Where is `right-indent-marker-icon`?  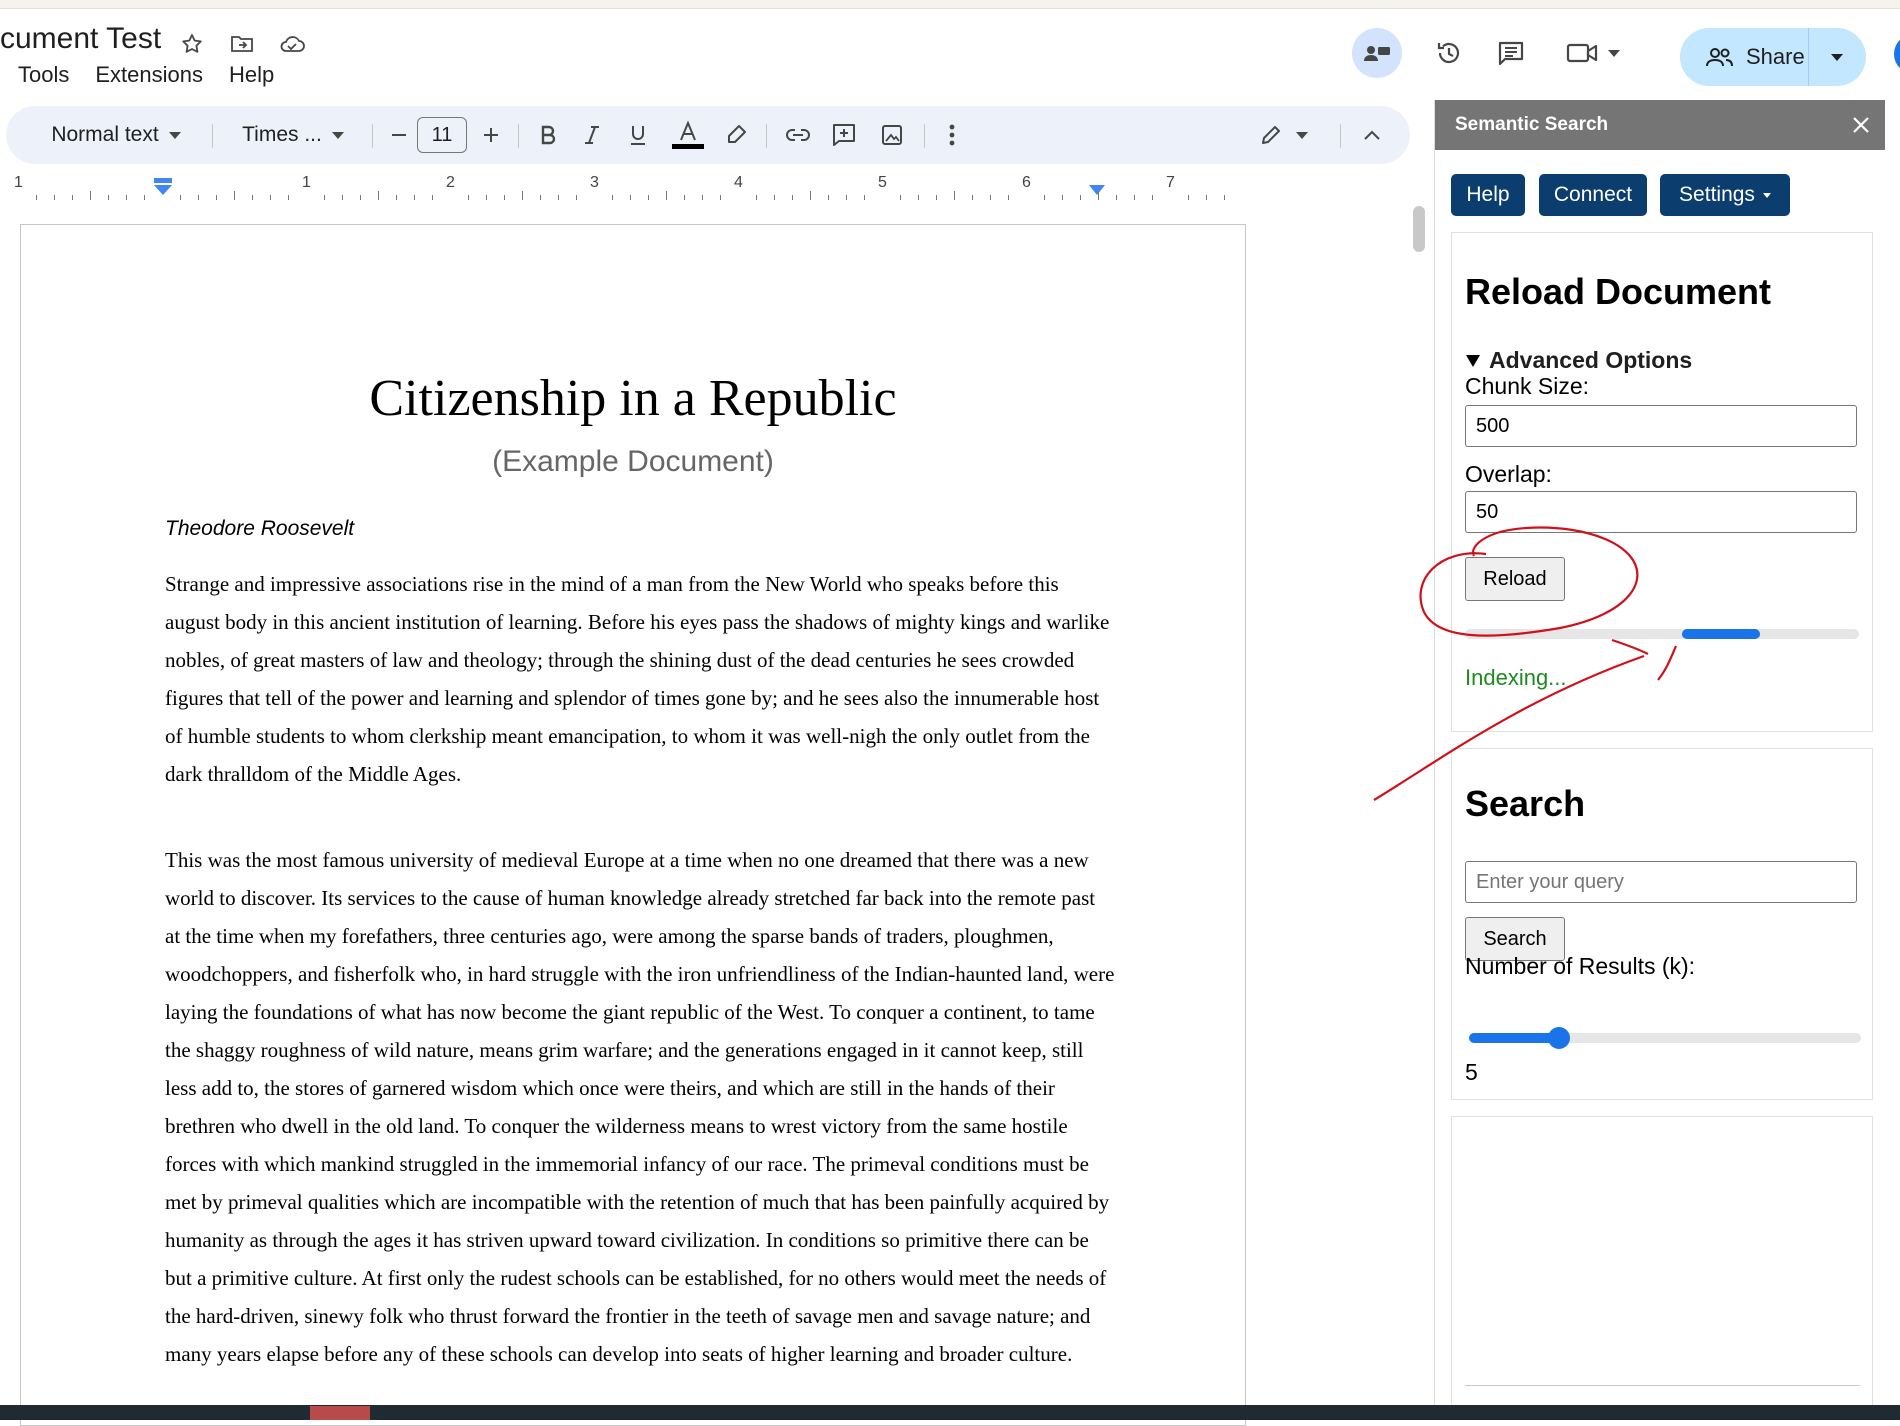 right-indent-marker-icon is located at coordinates (1097, 190).